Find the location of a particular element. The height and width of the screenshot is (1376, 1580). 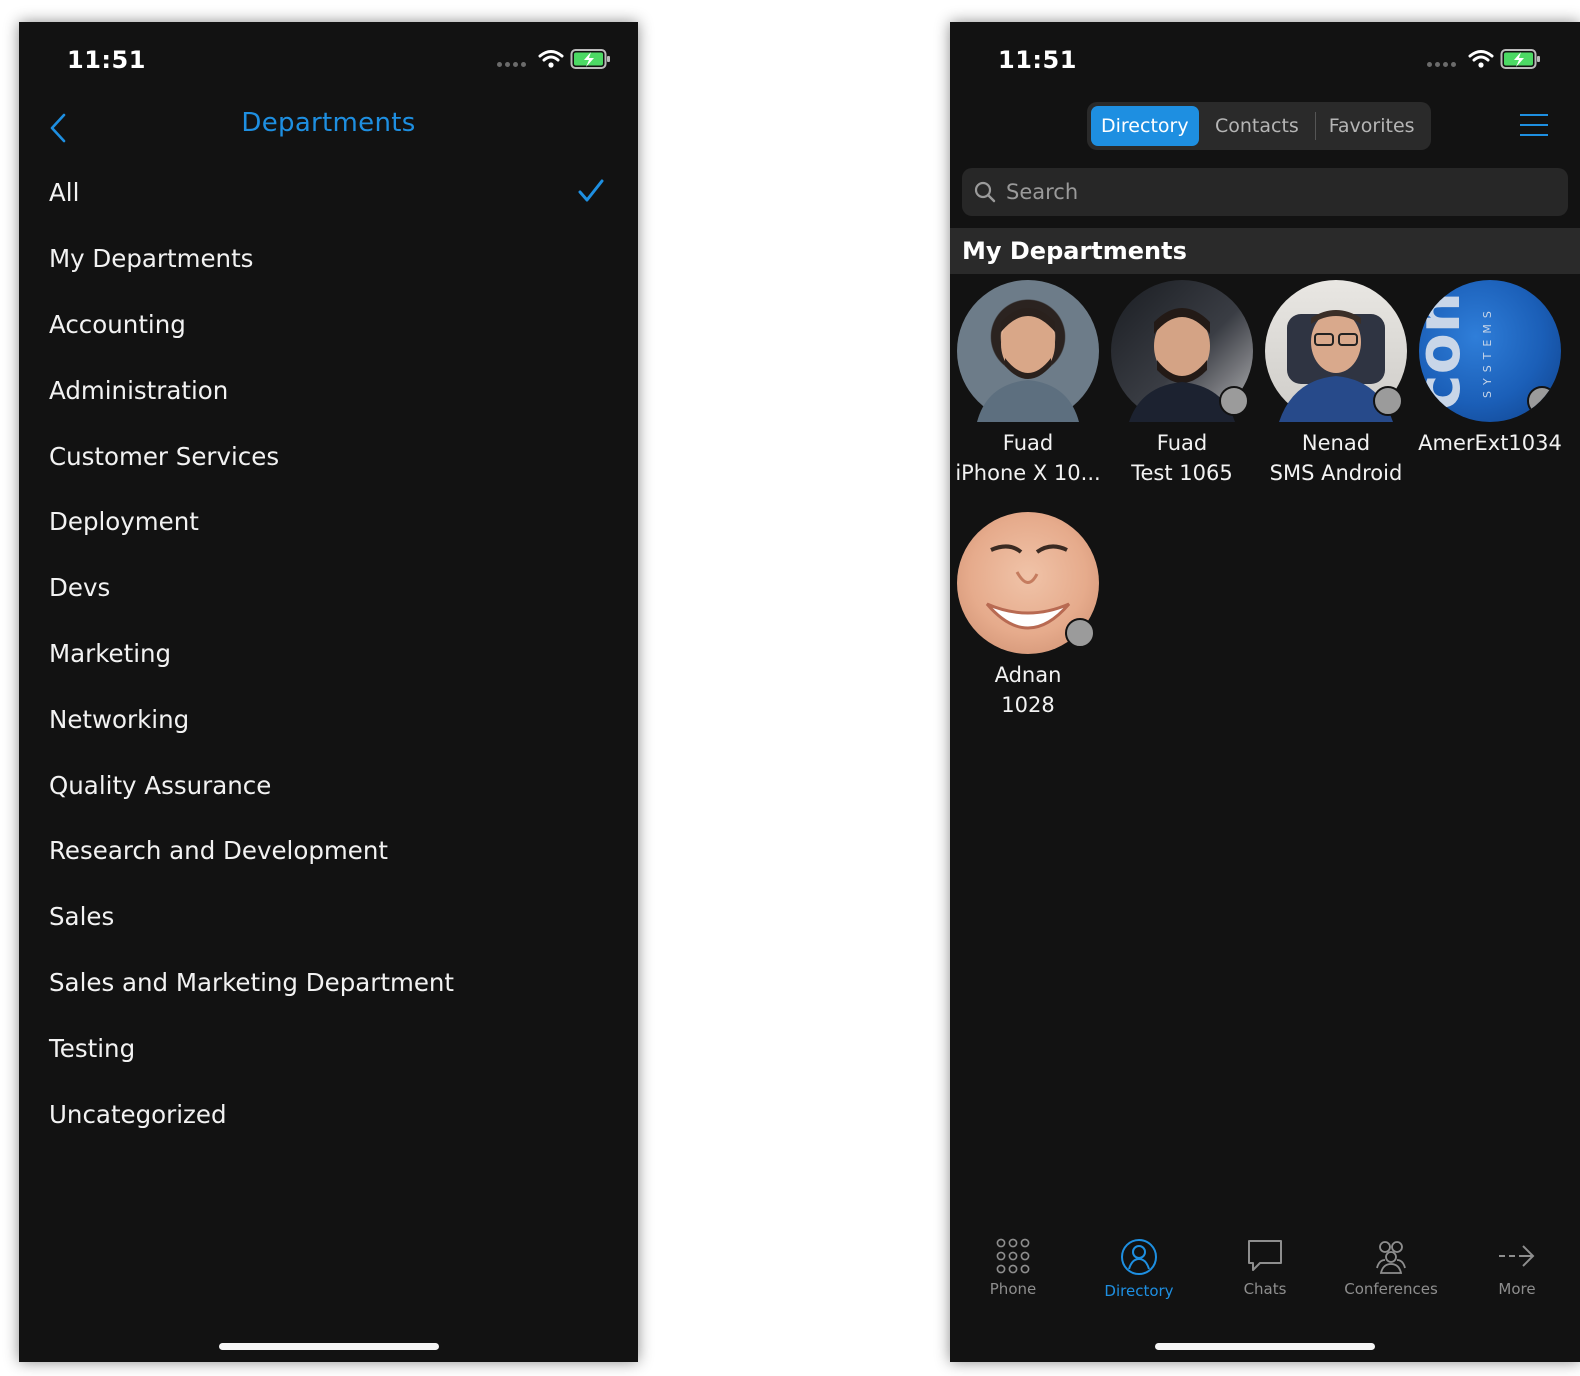

tab-label: Phone is located at coordinates (1013, 1289).